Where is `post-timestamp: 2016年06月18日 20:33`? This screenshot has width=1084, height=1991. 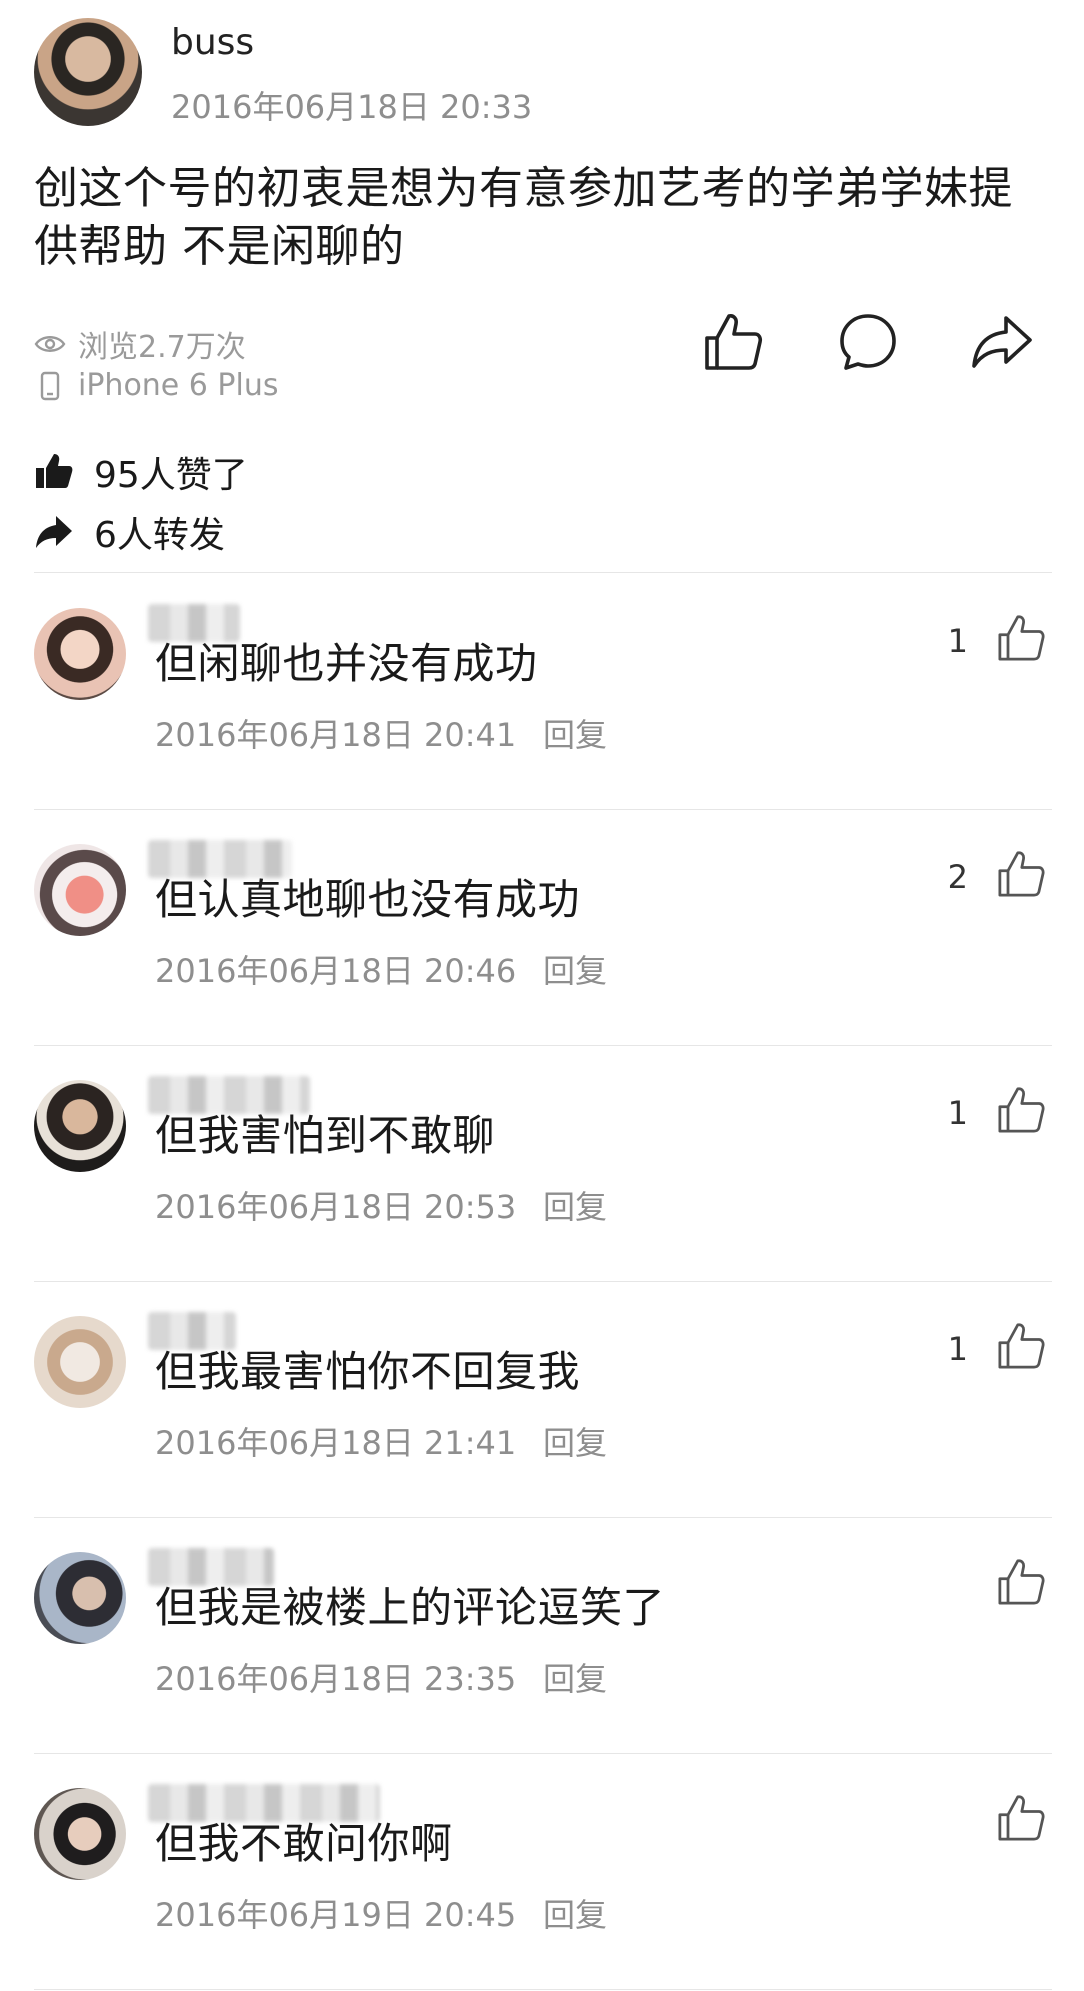 post-timestamp: 2016年06月18日 20:33 is located at coordinates (352, 107).